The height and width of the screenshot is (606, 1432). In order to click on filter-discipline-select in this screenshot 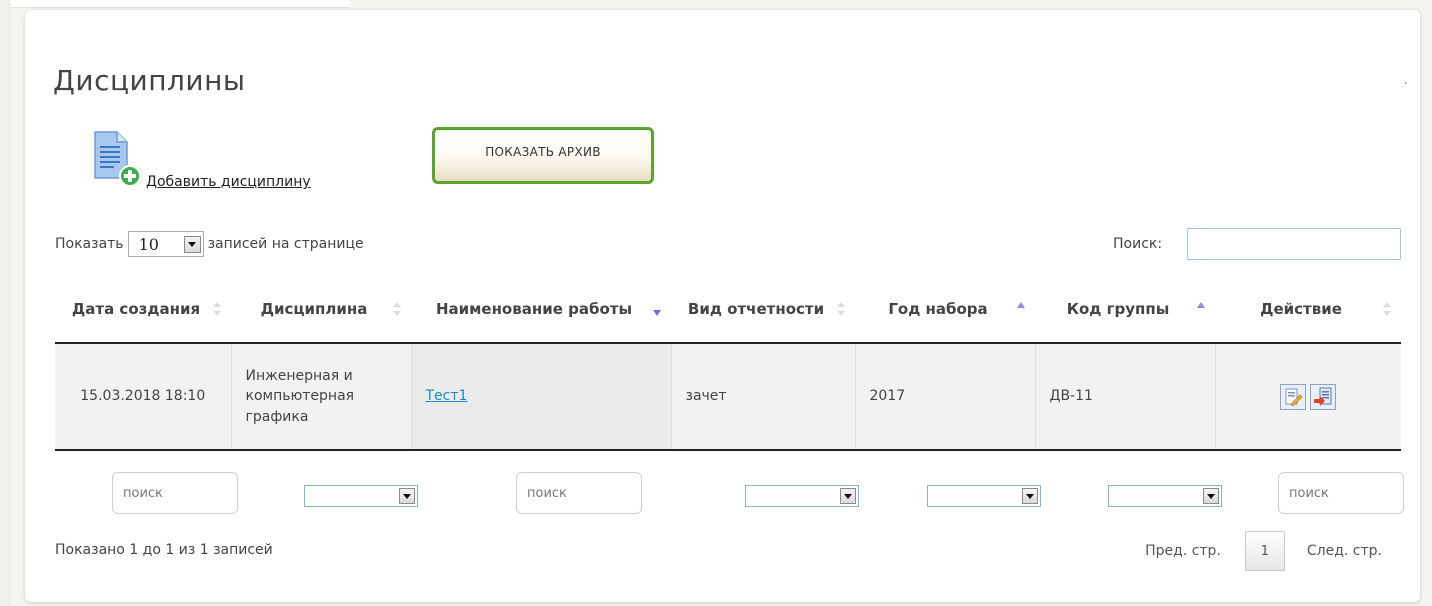, I will do `click(361, 496)`.